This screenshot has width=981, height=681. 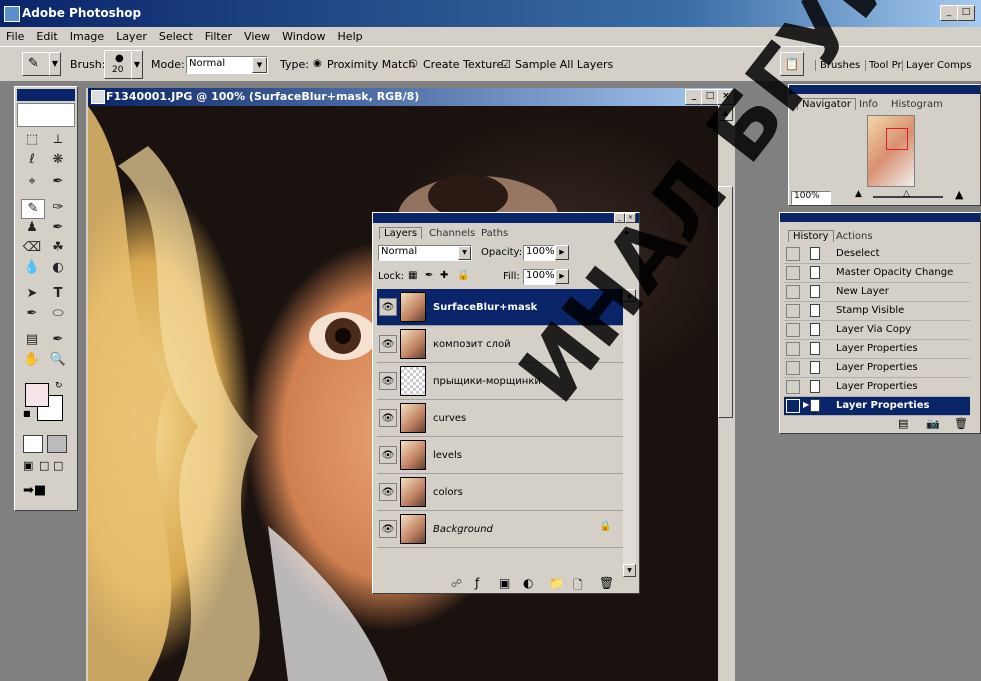 What do you see at coordinates (877, 273) in the screenshot?
I see `history-item: Master Opacity Change` at bounding box center [877, 273].